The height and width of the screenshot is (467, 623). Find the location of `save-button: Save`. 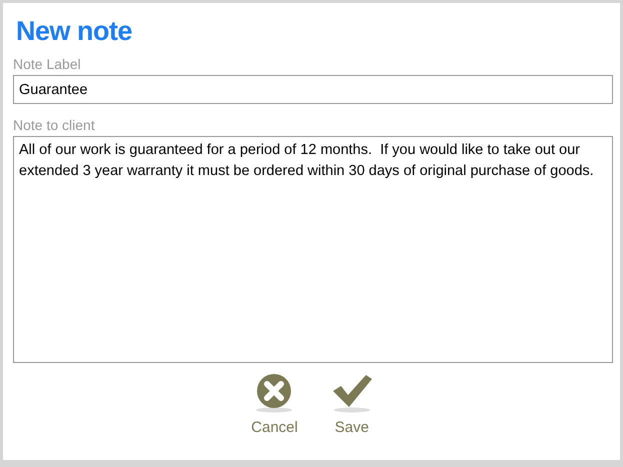

save-button: Save is located at coordinates (352, 404).